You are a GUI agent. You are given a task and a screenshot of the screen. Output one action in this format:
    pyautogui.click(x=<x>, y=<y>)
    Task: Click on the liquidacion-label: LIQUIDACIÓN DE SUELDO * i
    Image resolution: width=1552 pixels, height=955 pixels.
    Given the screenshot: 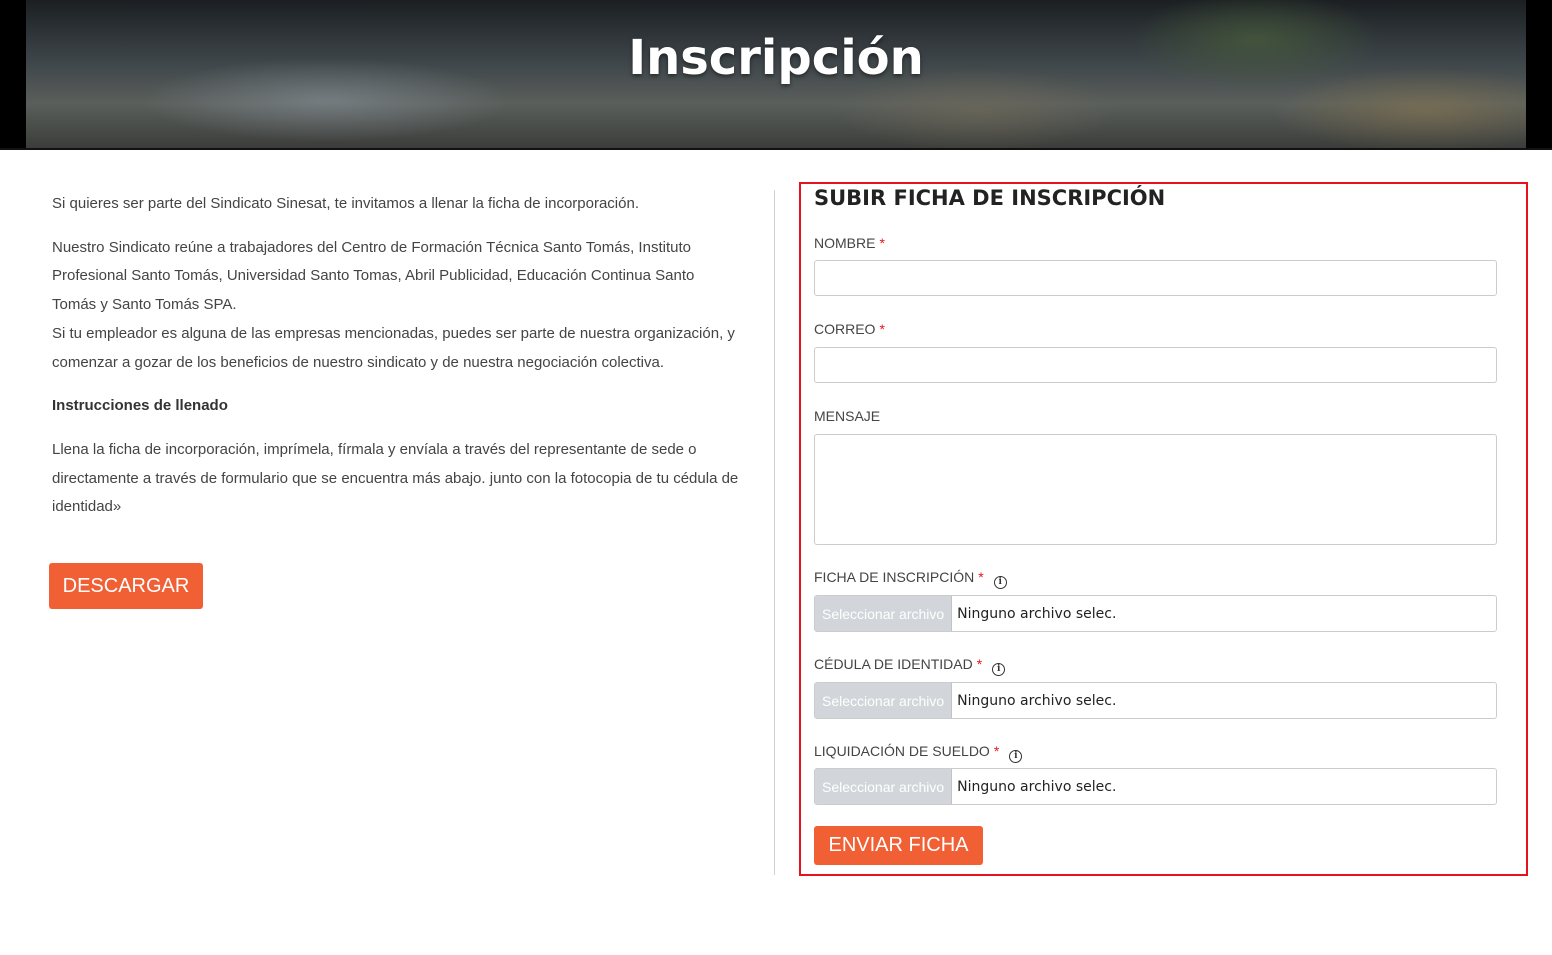 What is the action you would take?
    pyautogui.click(x=918, y=753)
    